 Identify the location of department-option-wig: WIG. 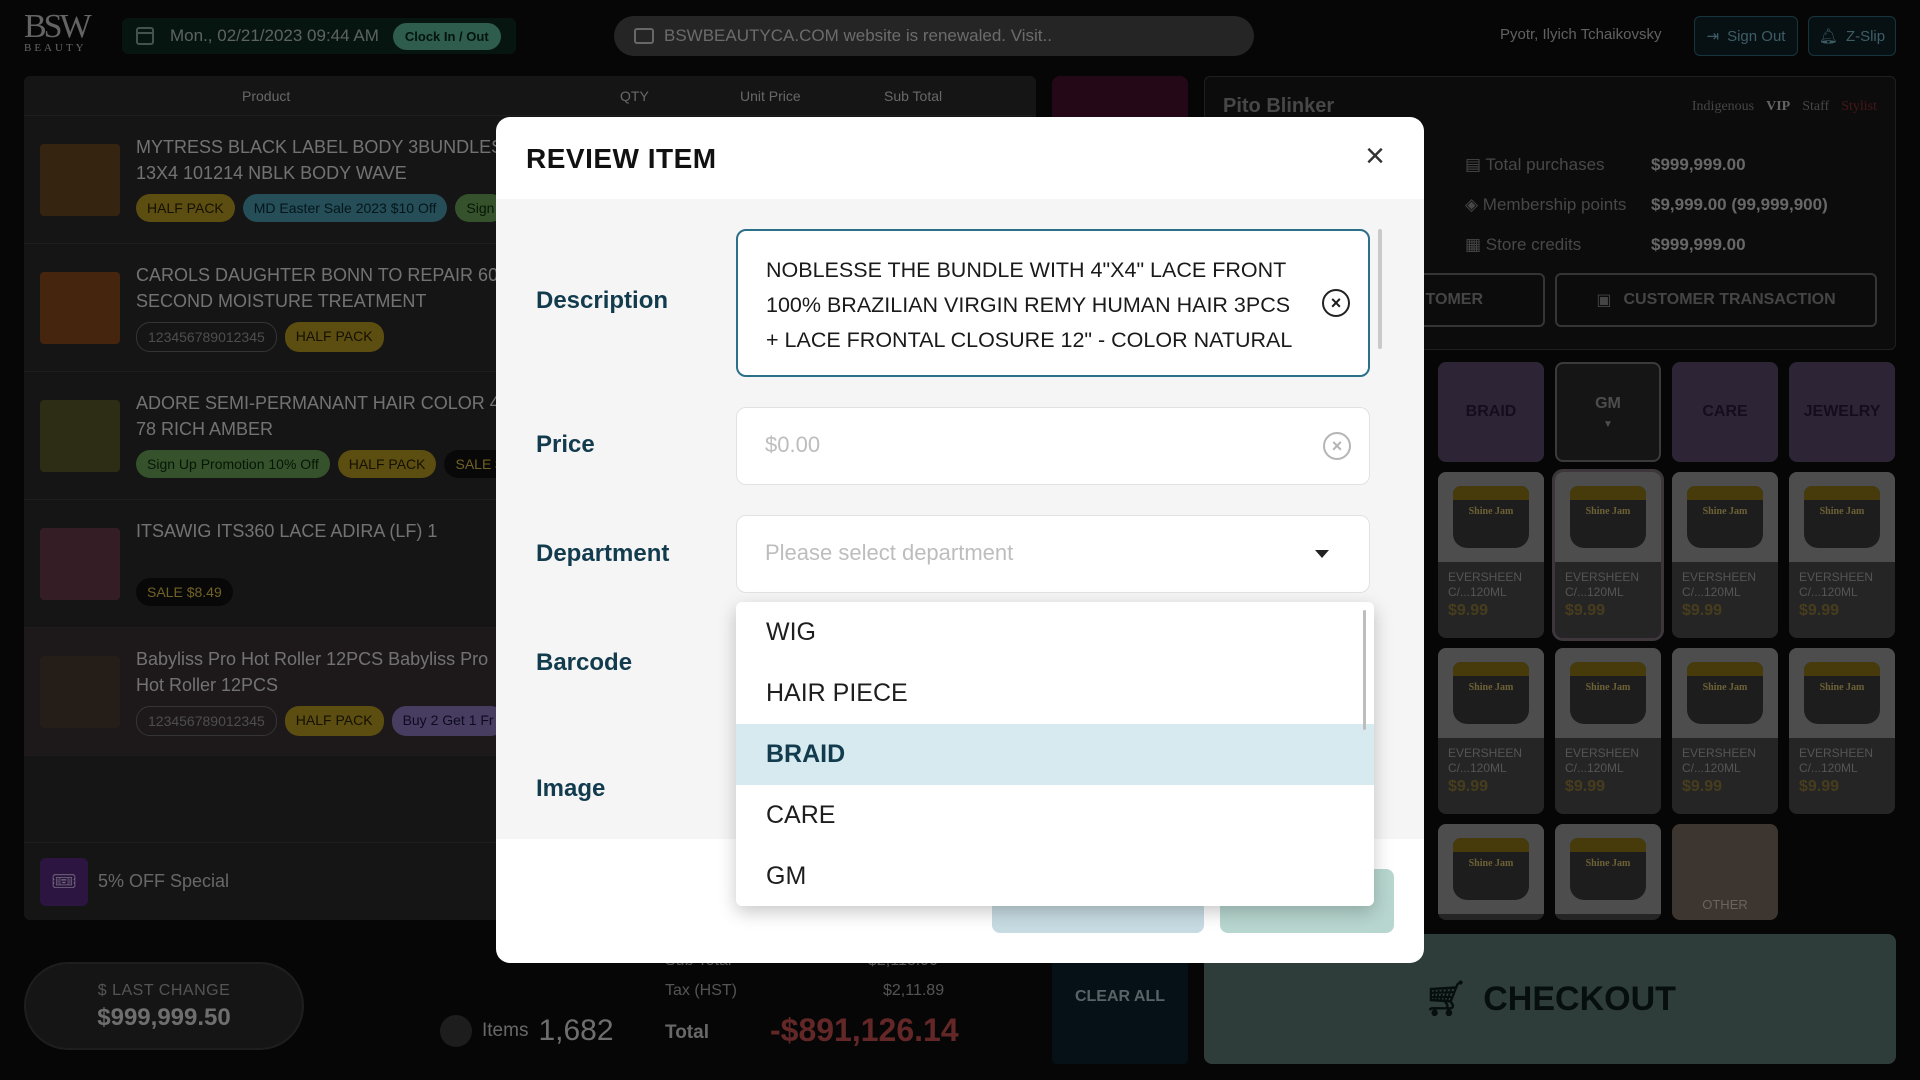
(1055, 632).